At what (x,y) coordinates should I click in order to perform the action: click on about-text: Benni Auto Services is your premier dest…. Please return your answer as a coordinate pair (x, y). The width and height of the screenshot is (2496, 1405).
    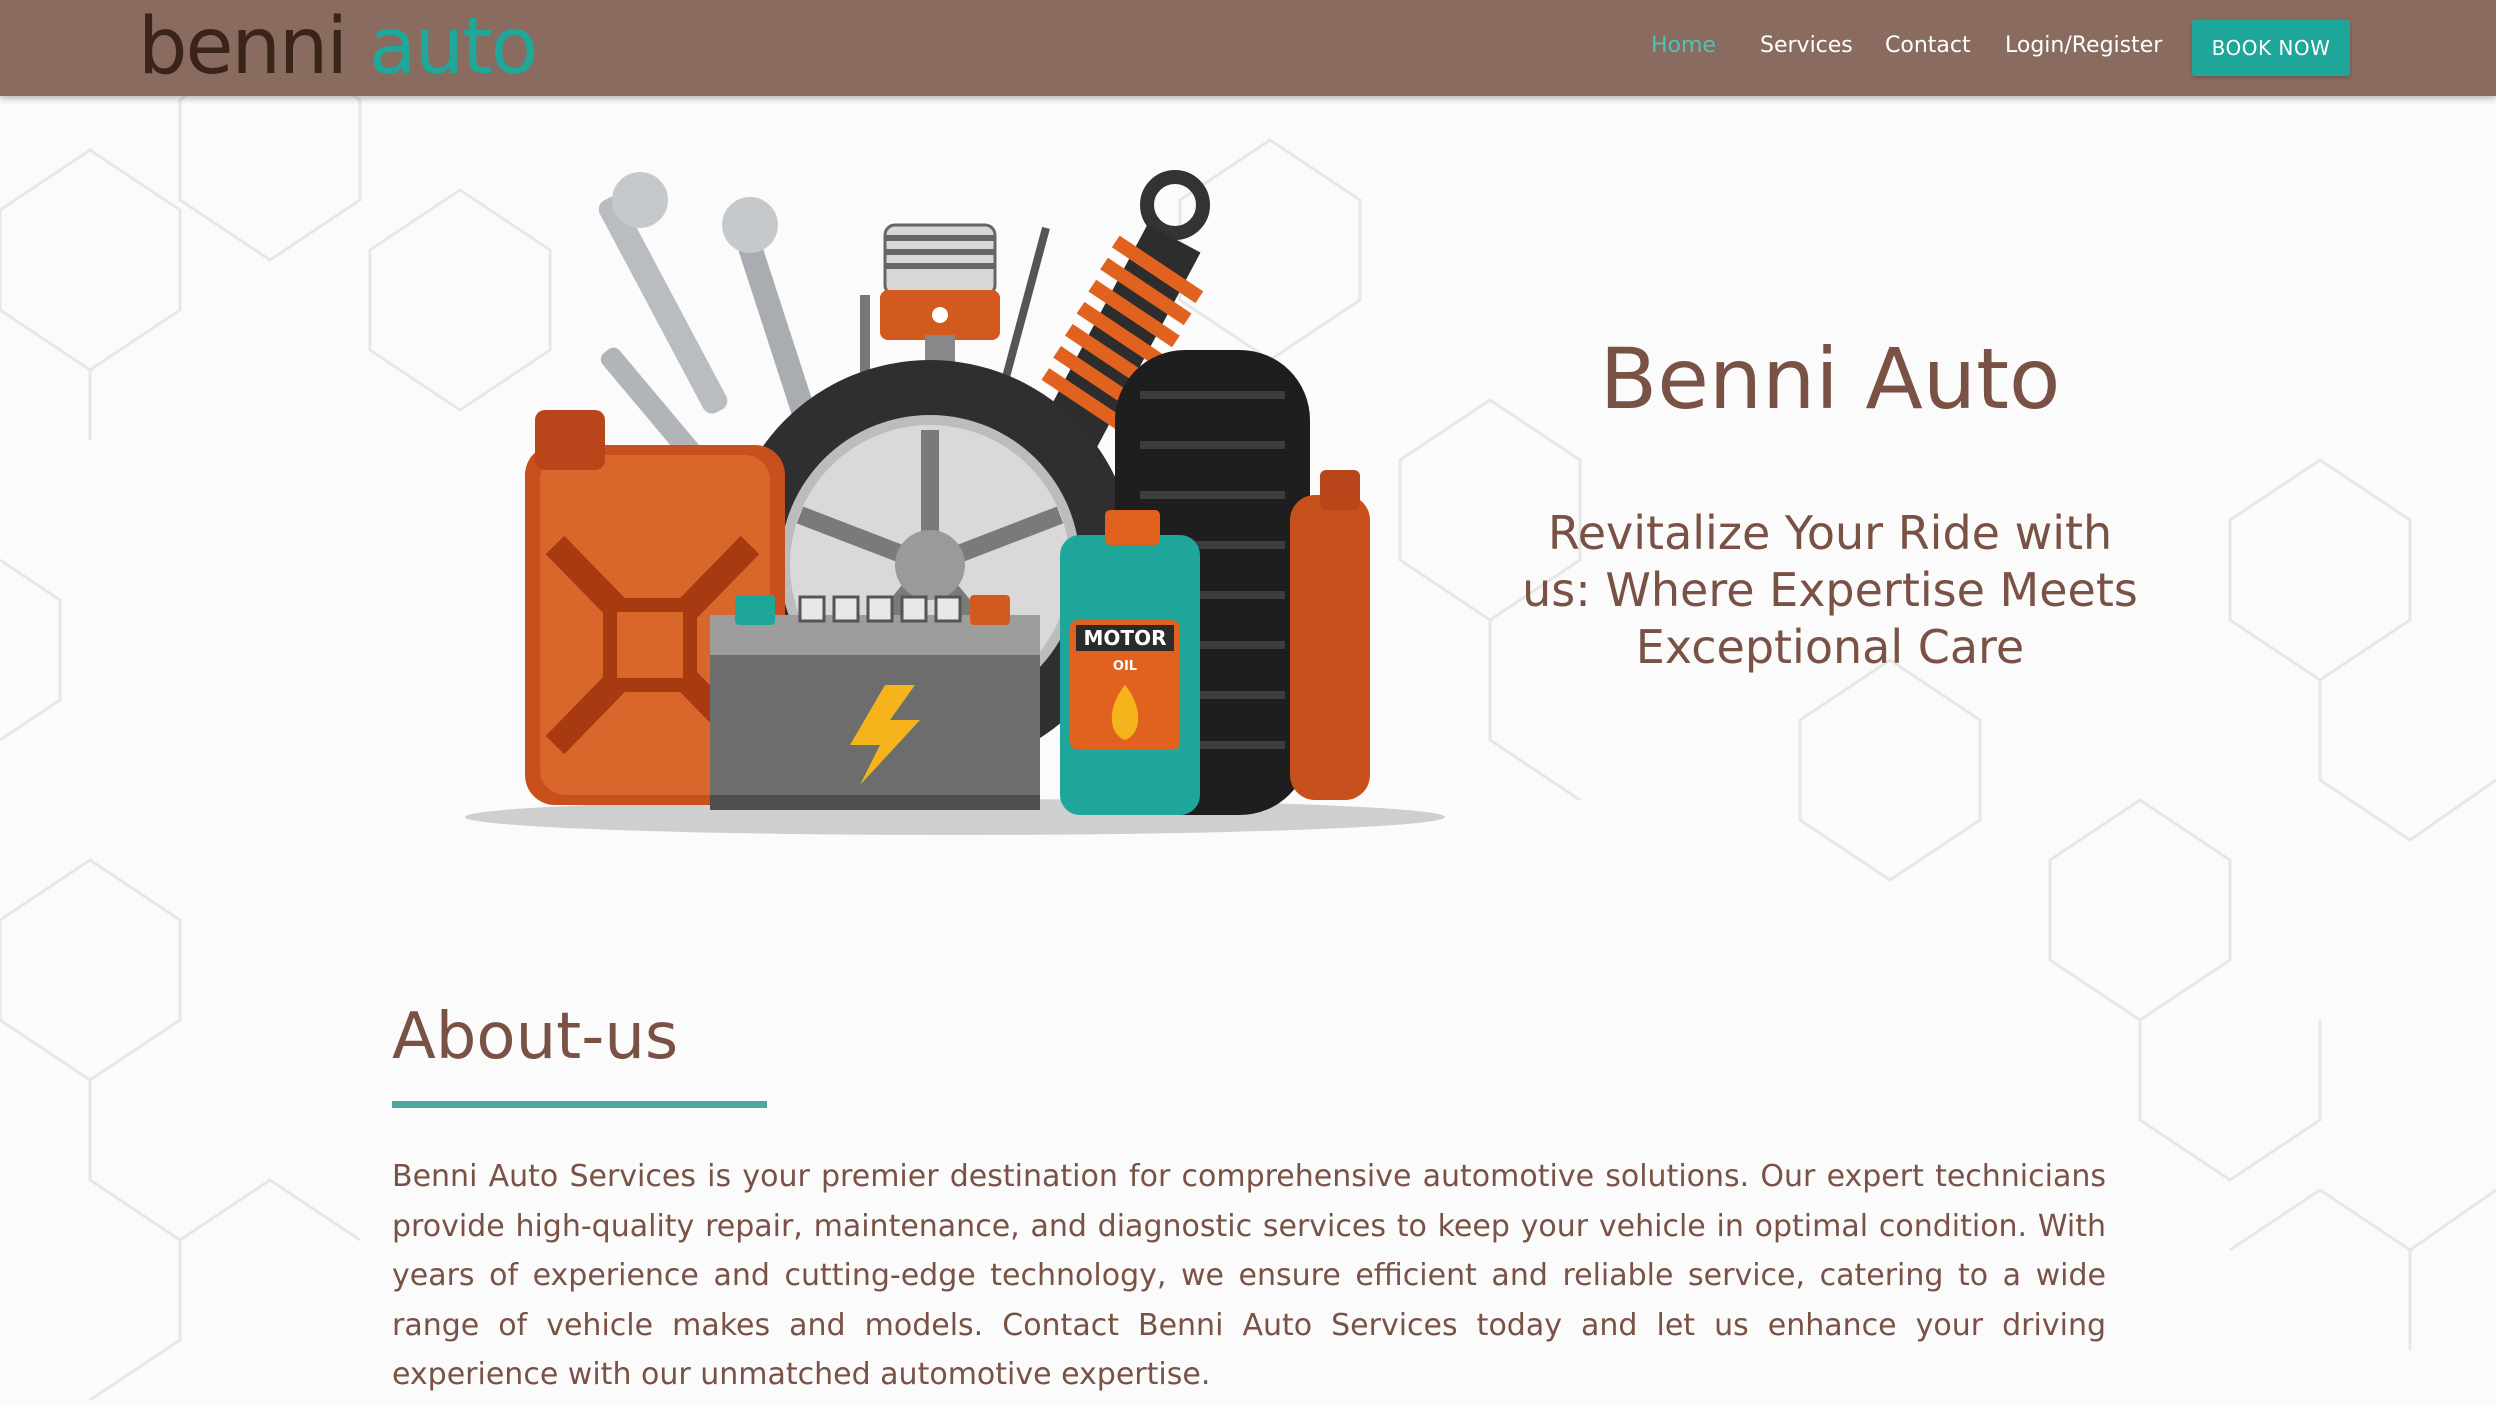
    Looking at the image, I should click on (1249, 1275).